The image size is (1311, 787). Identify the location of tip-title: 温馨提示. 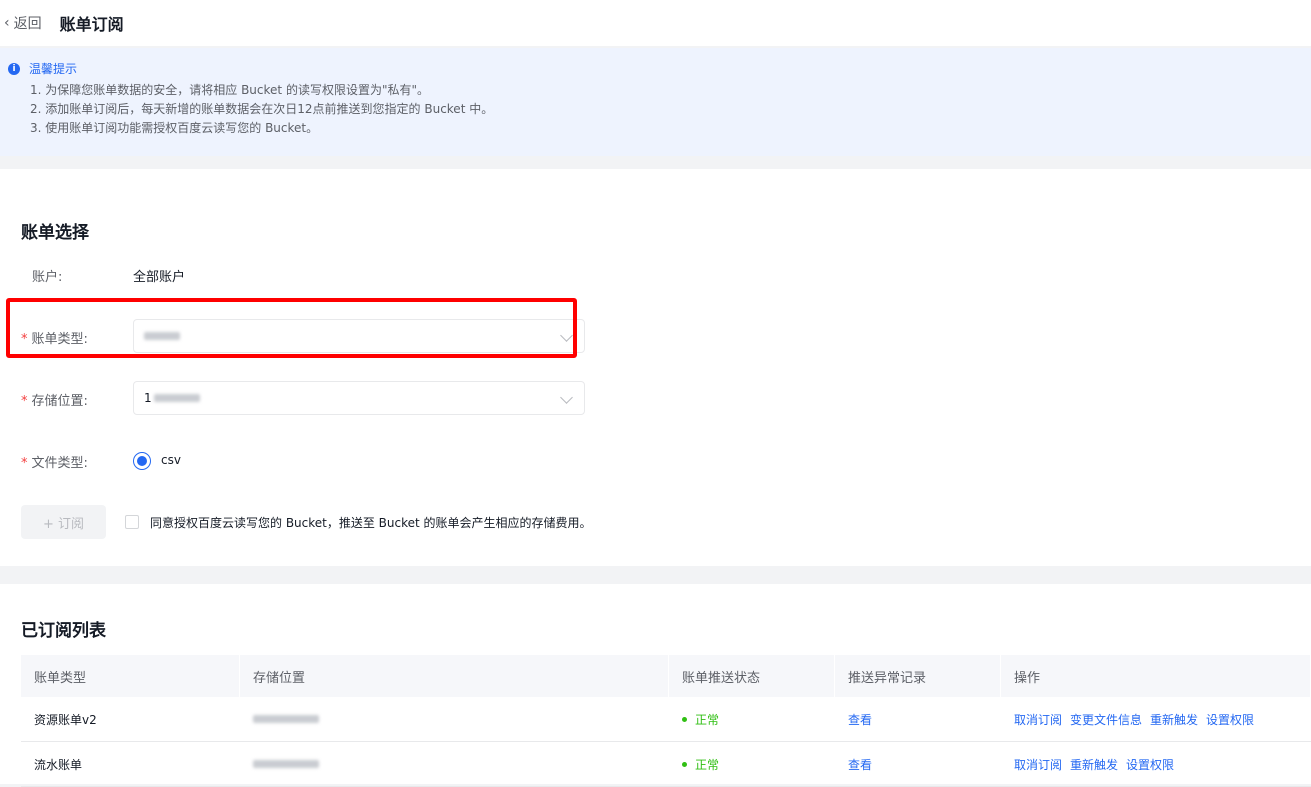
(53, 69).